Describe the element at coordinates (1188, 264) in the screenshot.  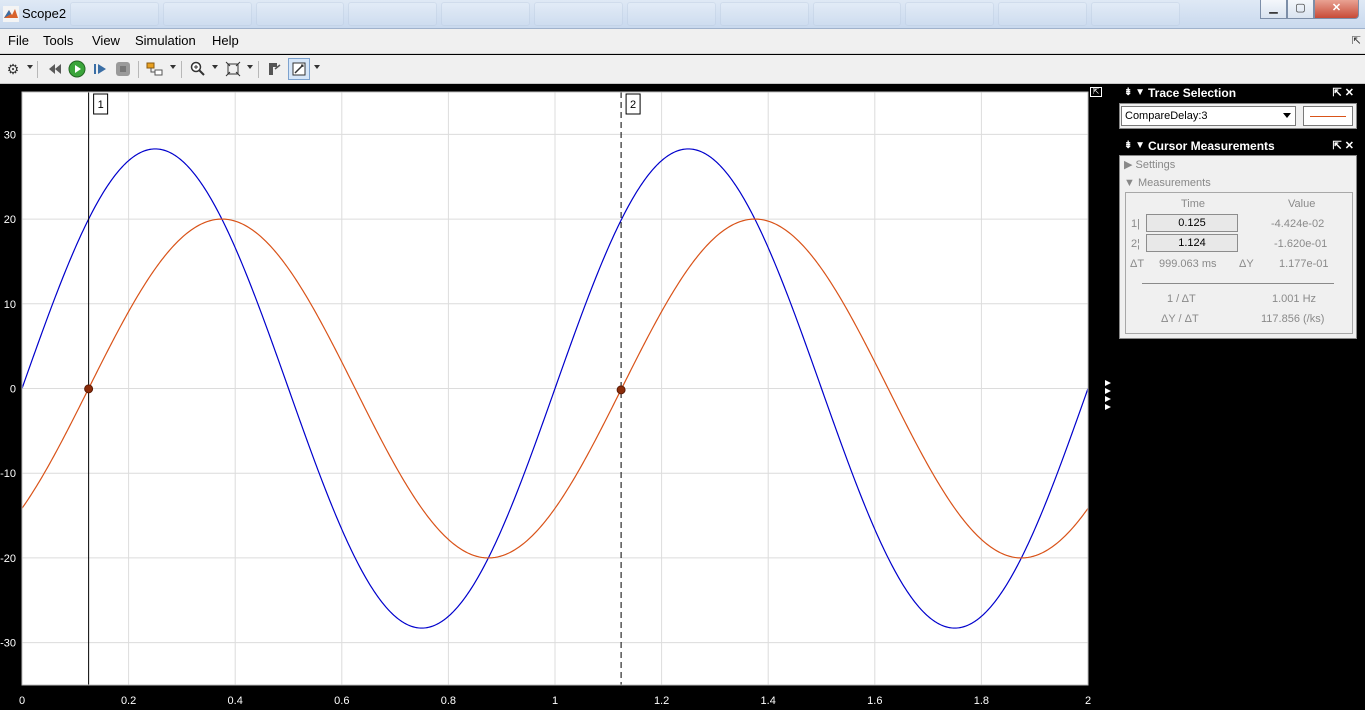
I see `delta-t-value: 999.063 ms` at that location.